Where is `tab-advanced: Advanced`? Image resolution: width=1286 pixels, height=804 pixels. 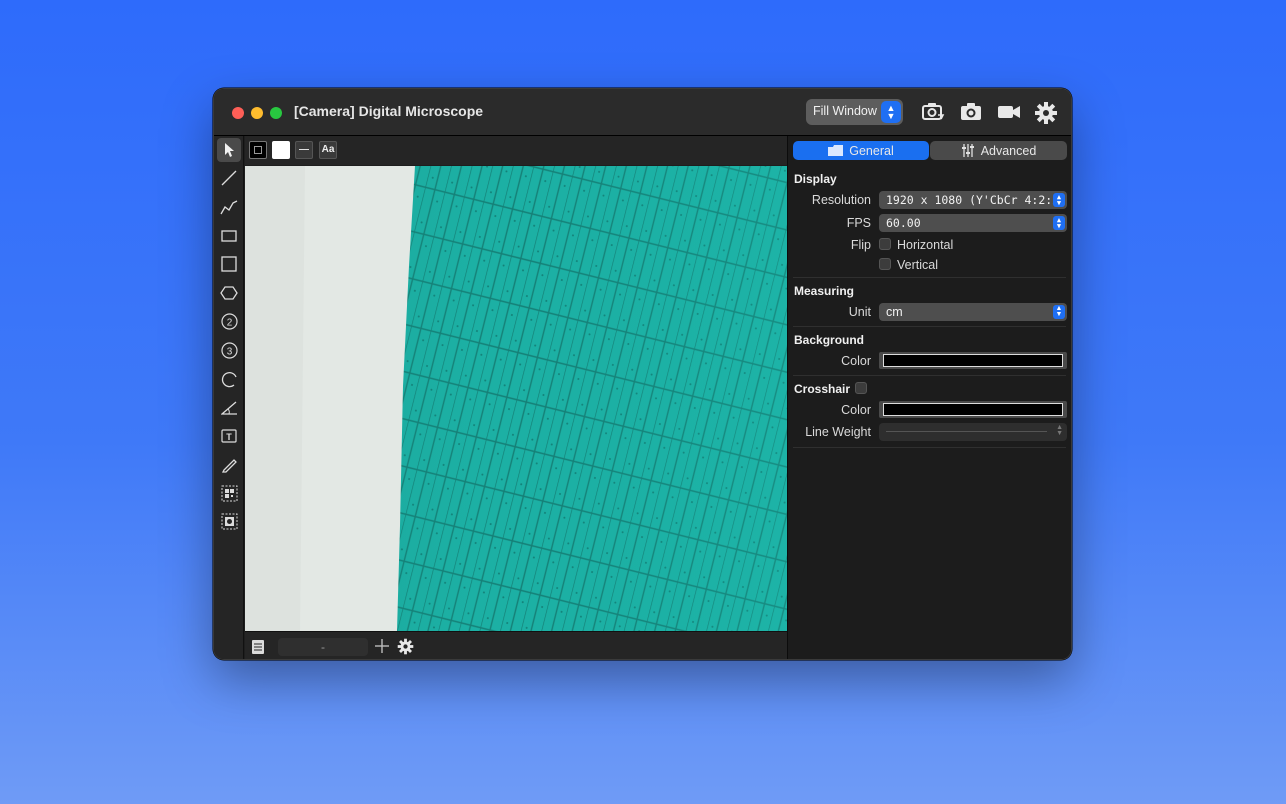 tab-advanced: Advanced is located at coordinates (998, 150).